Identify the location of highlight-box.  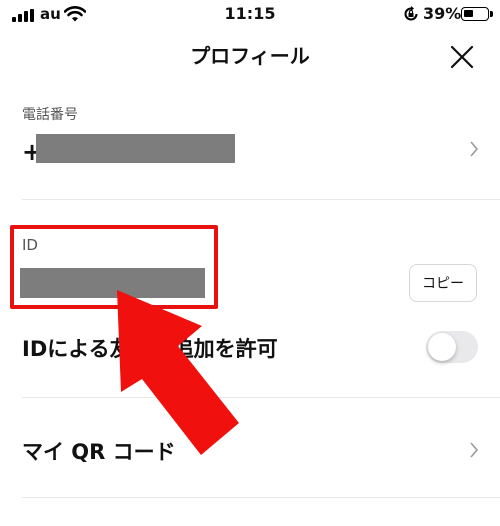
(114, 267).